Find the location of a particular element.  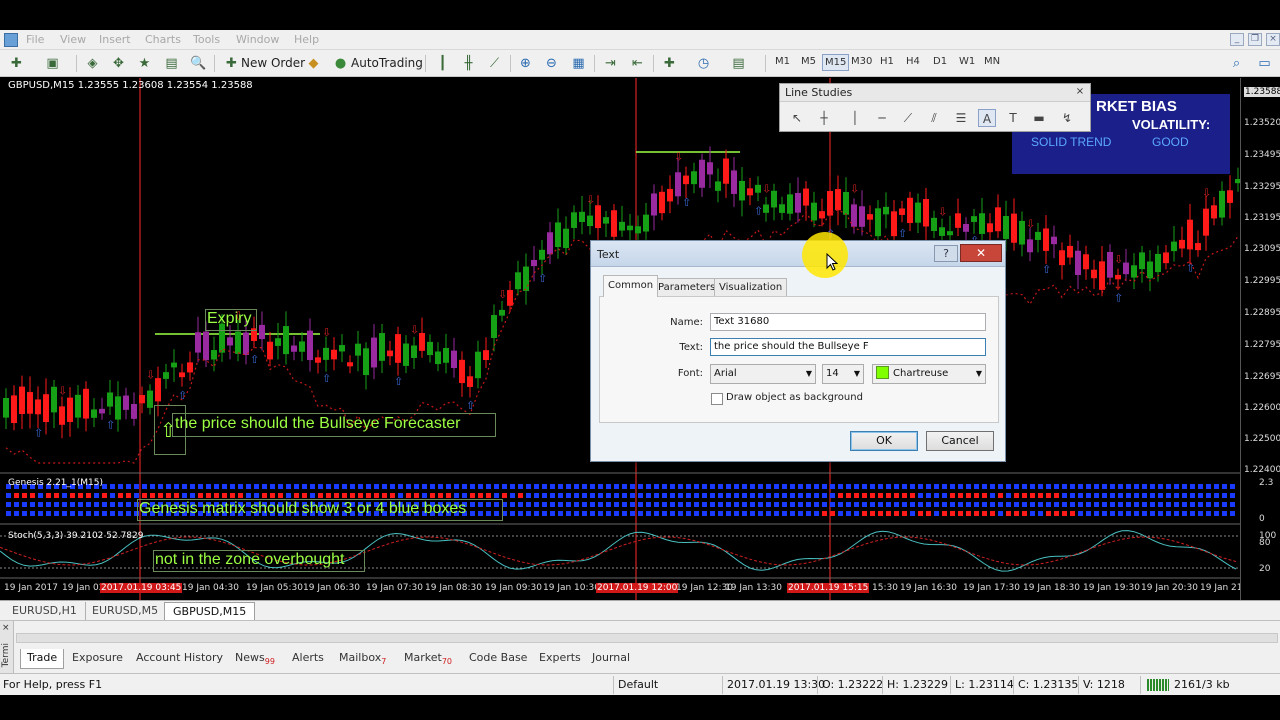

timeframe-m15: M15 is located at coordinates (836, 62).